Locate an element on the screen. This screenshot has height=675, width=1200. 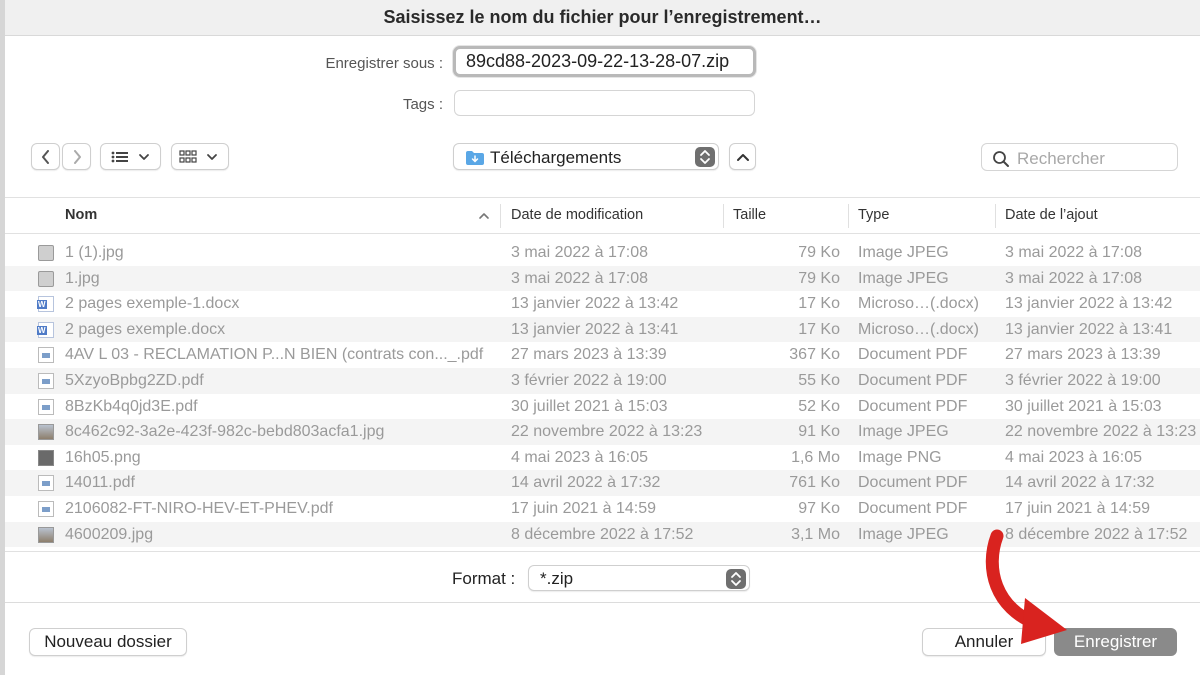
list-view-button is located at coordinates (130, 156).